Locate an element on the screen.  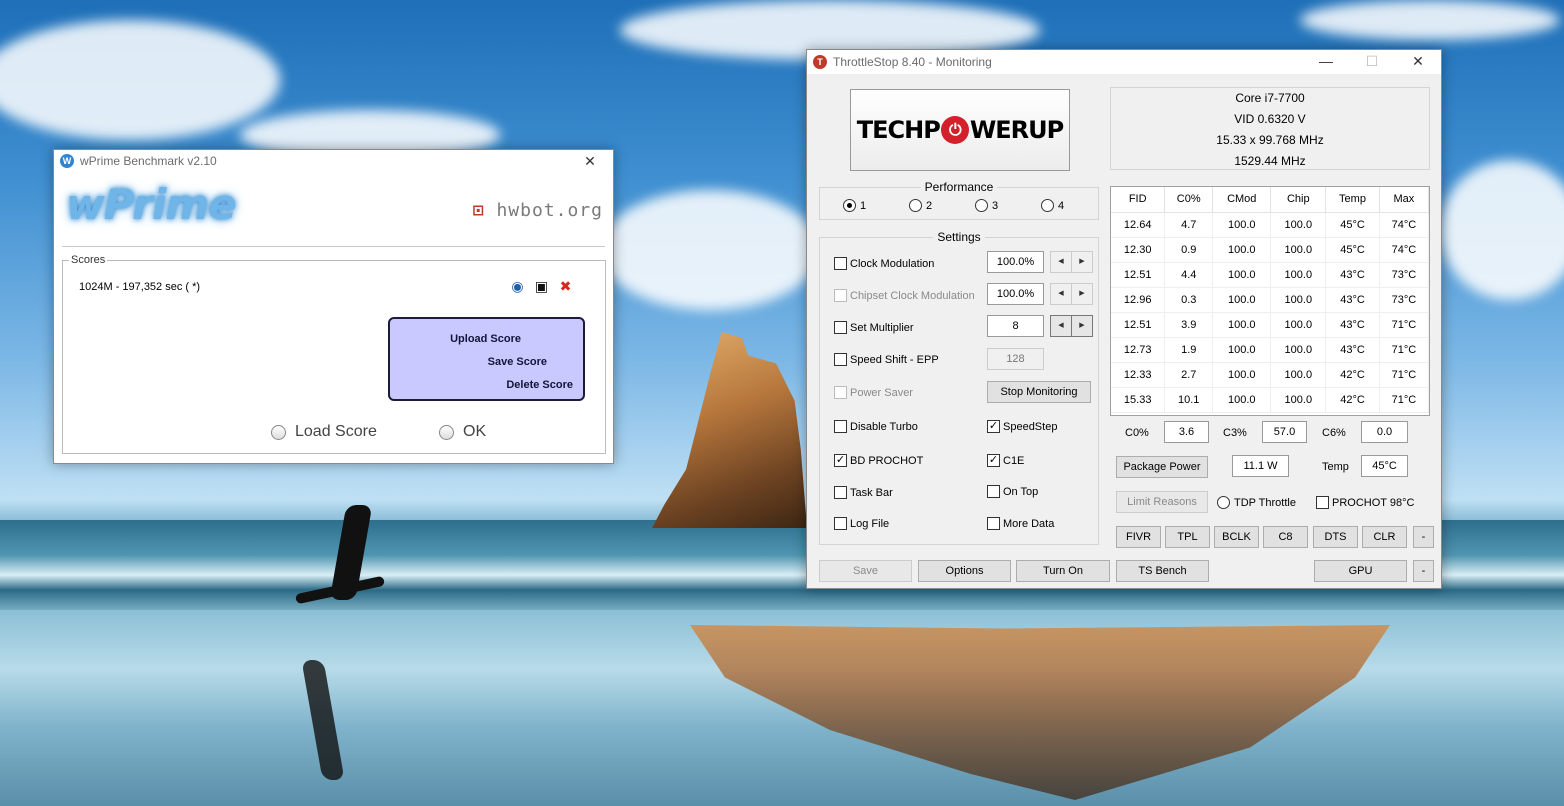
power-saver-checkbox: Power Saver is located at coordinates (873, 392).